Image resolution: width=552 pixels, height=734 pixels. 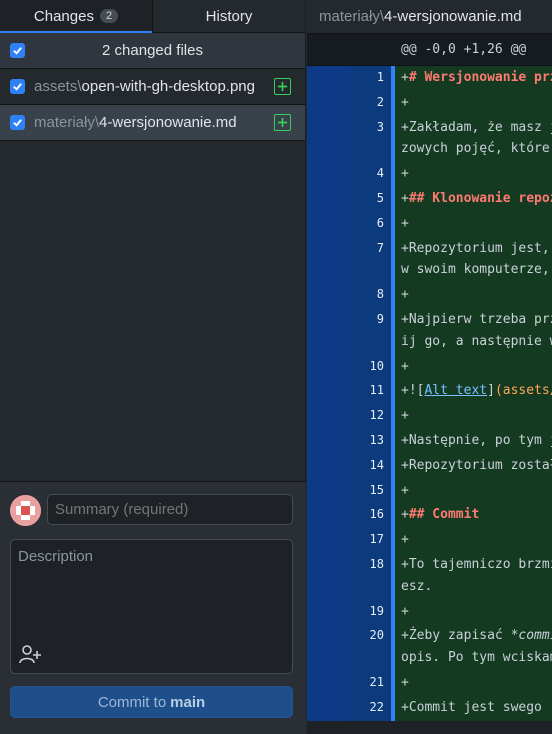 I want to click on code-row: +Zakładam, że masz j, so click(x=476, y=127).